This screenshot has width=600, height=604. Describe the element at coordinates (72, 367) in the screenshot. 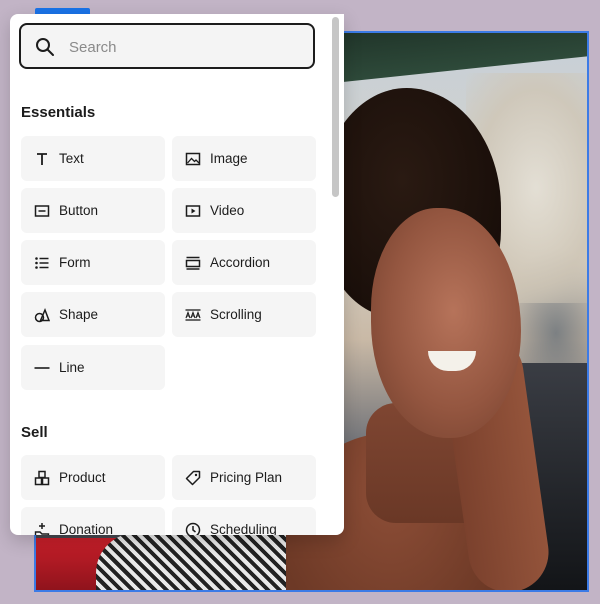

I see `block-label: Line` at that location.